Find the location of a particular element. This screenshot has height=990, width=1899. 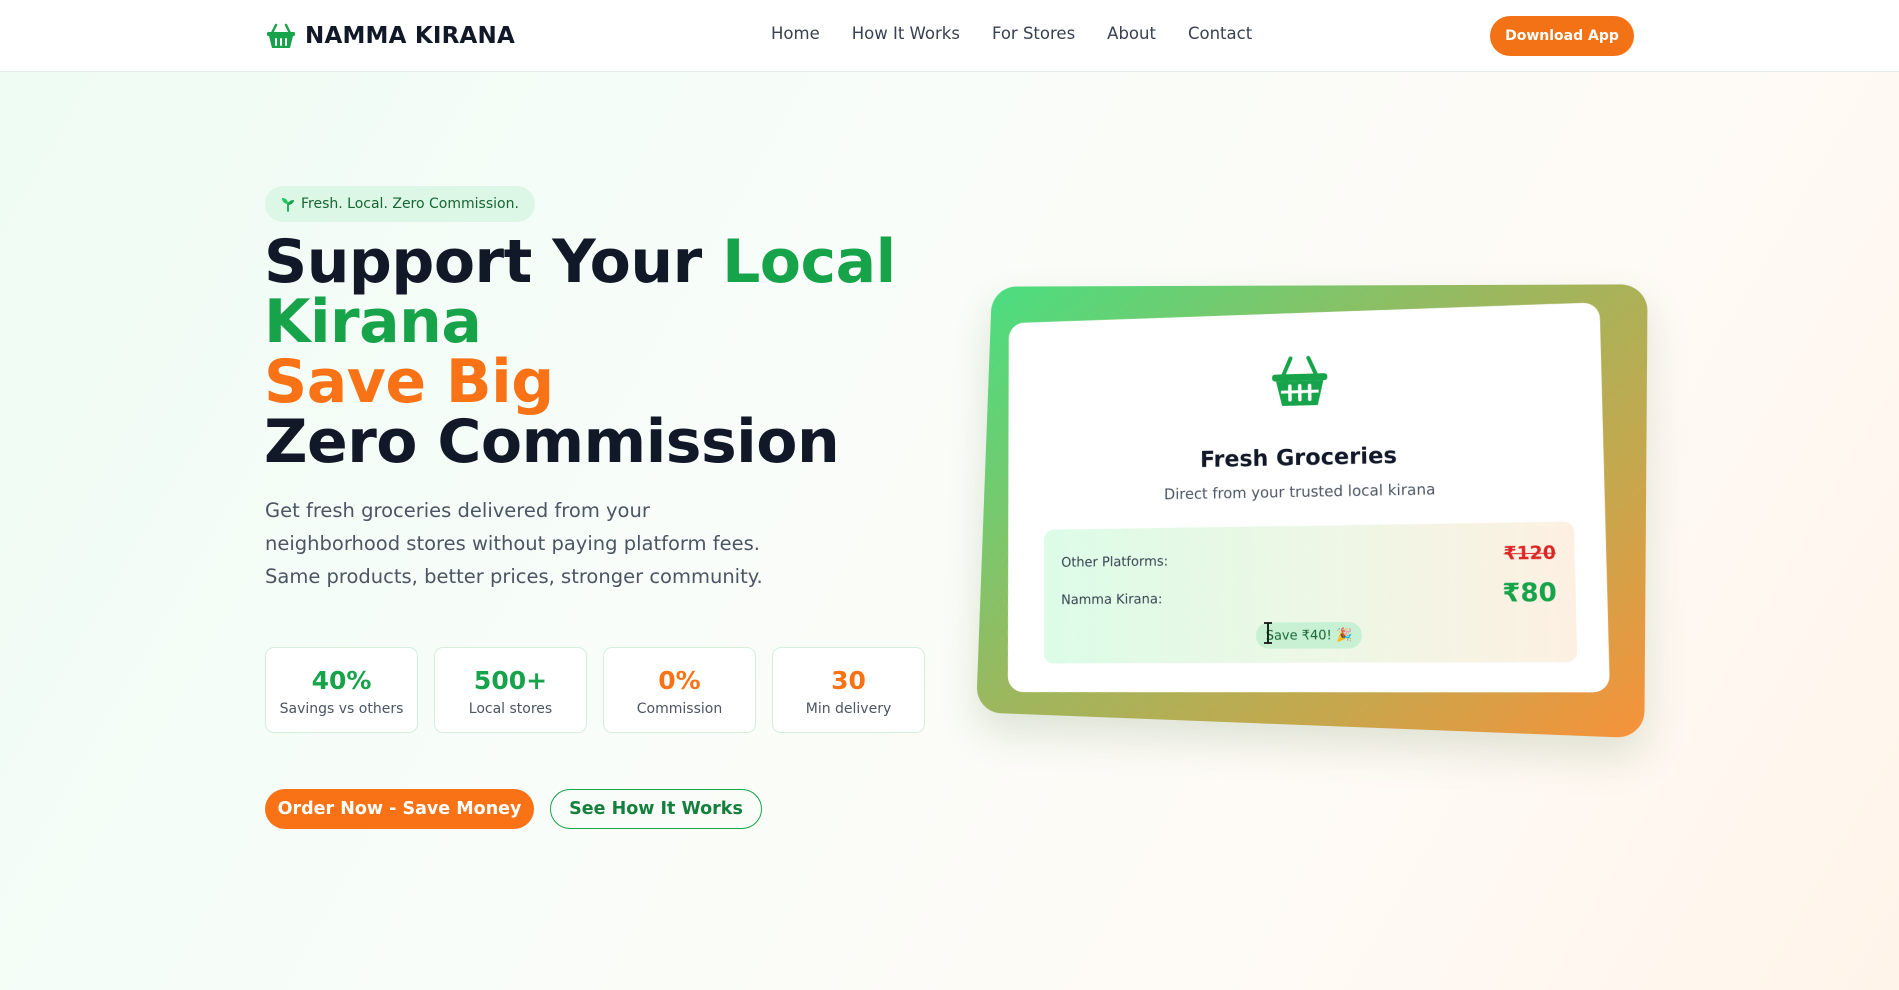

stat-value: 0% is located at coordinates (679, 680).